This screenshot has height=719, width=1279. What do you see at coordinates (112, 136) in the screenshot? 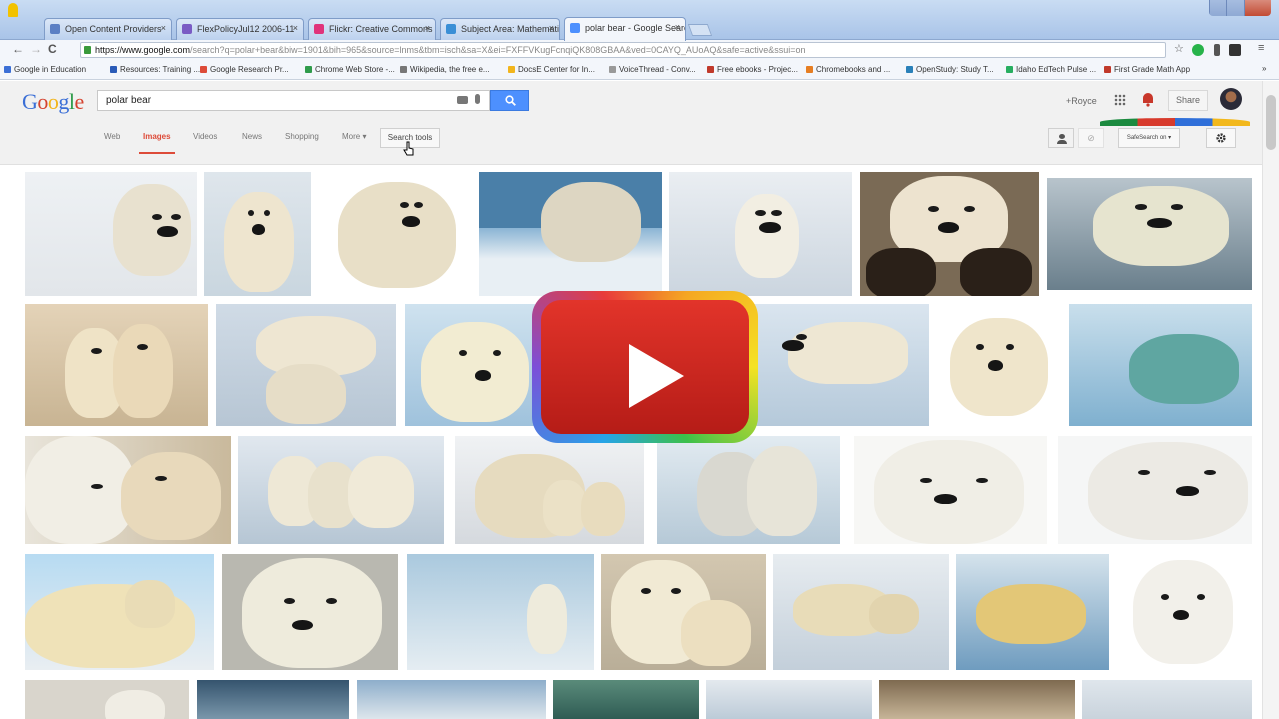
I see `tab-web: Web` at bounding box center [112, 136].